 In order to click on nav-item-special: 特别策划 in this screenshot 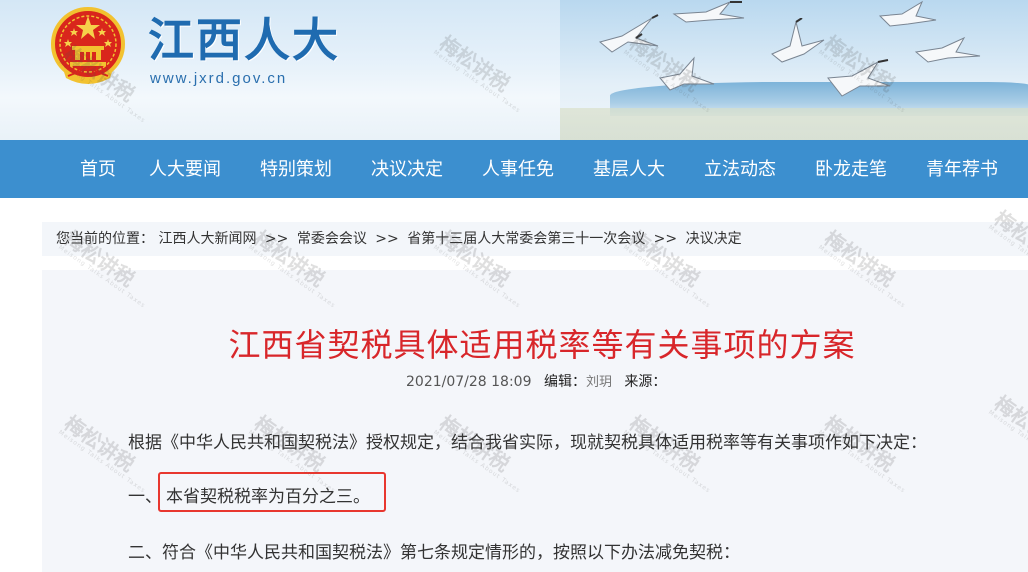, I will do `click(296, 169)`.